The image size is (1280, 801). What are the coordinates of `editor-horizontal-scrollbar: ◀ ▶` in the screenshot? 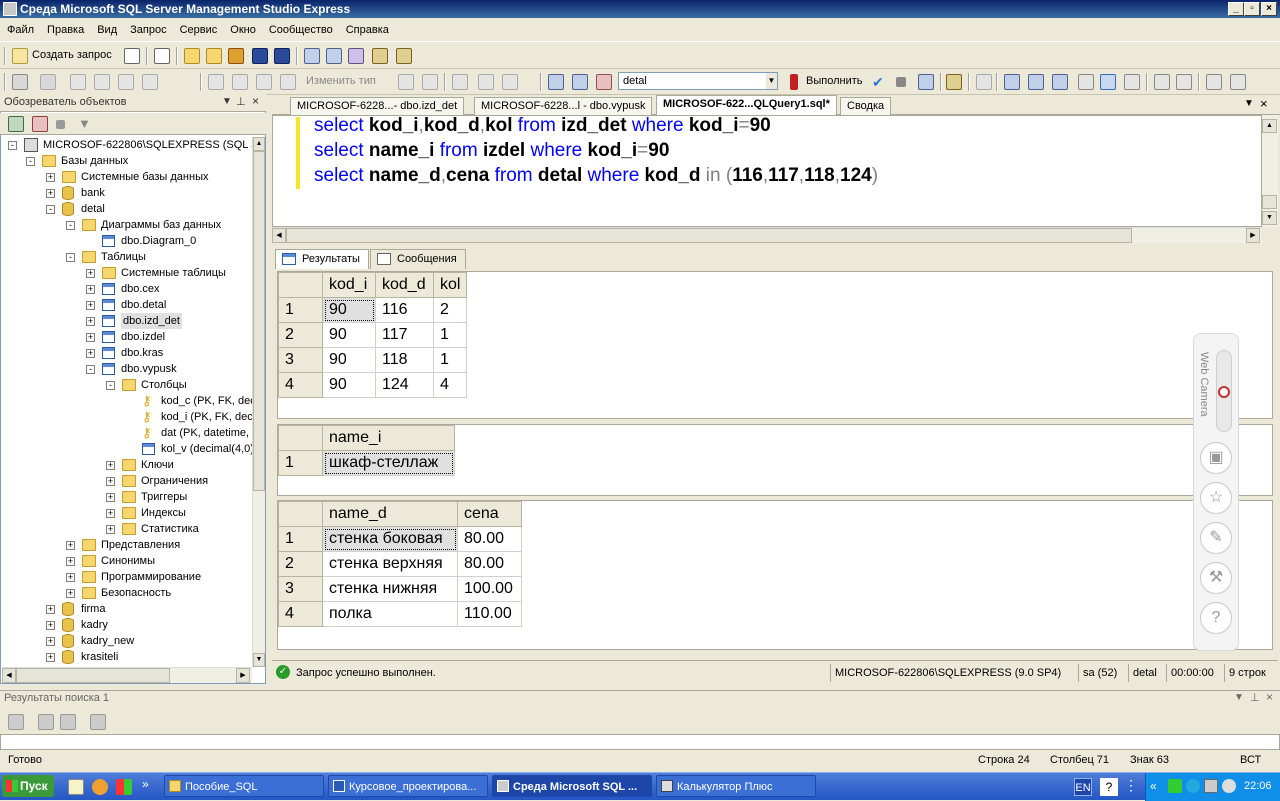 It's located at (767, 235).